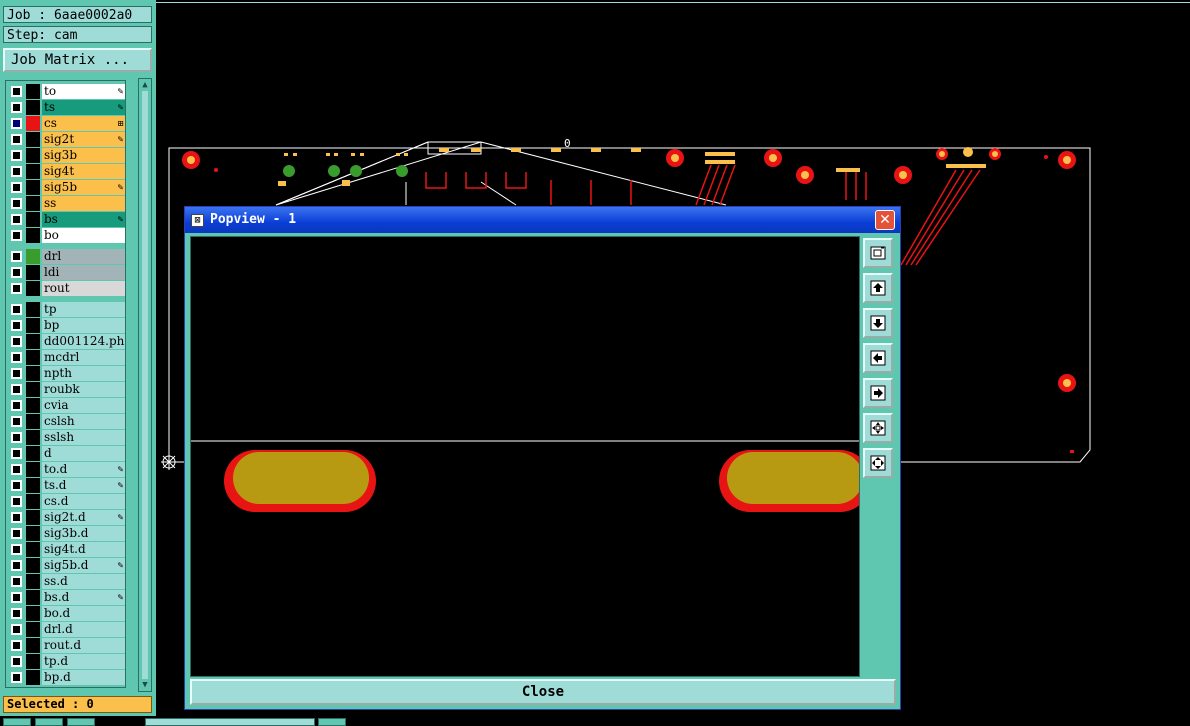 This screenshot has height=726, width=1190. I want to click on layer-name: drl.d, so click(83, 629).